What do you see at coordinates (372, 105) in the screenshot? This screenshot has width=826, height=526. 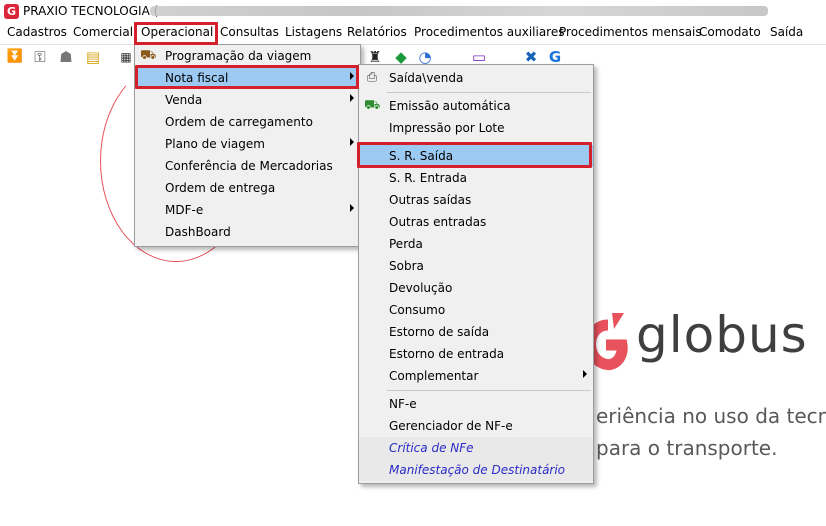 I see `green-truck-icon: ⛟` at bounding box center [372, 105].